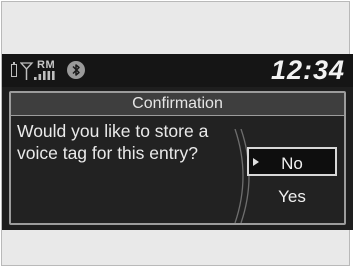 The width and height of the screenshot is (353, 269). I want to click on bluetooth-icon, so click(76, 70).